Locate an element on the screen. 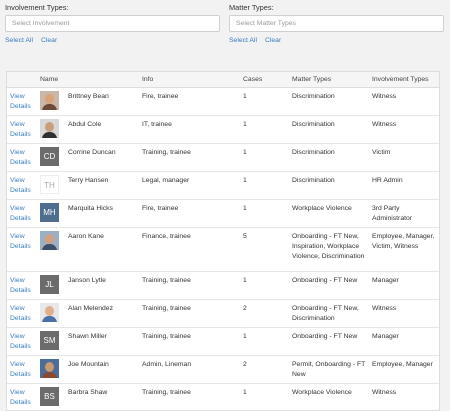 The height and width of the screenshot is (411, 450). info-cell: Legal, manager is located at coordinates (190, 185).